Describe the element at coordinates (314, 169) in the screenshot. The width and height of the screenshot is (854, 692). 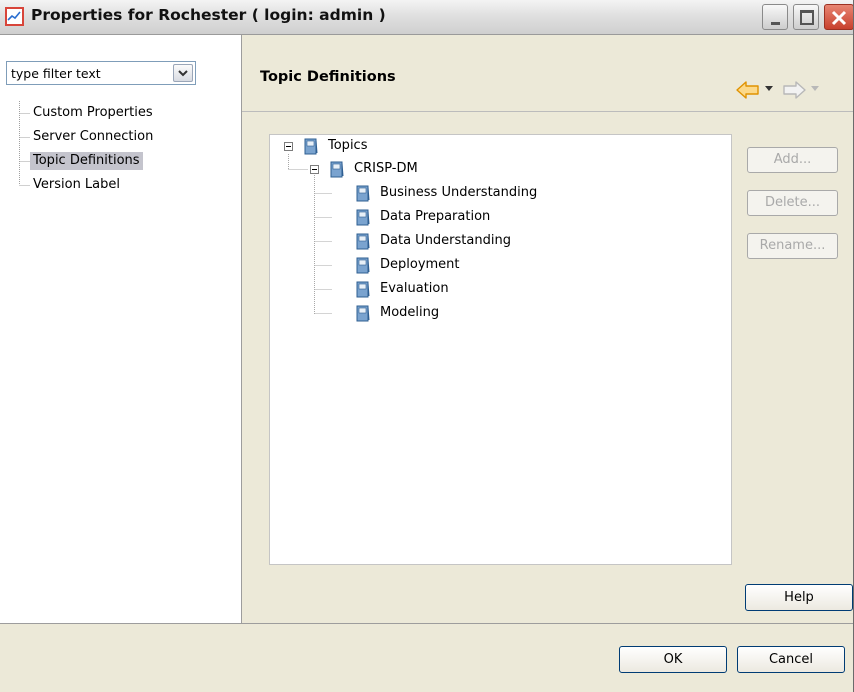
I see `collapse-crisp-dm-button` at that location.